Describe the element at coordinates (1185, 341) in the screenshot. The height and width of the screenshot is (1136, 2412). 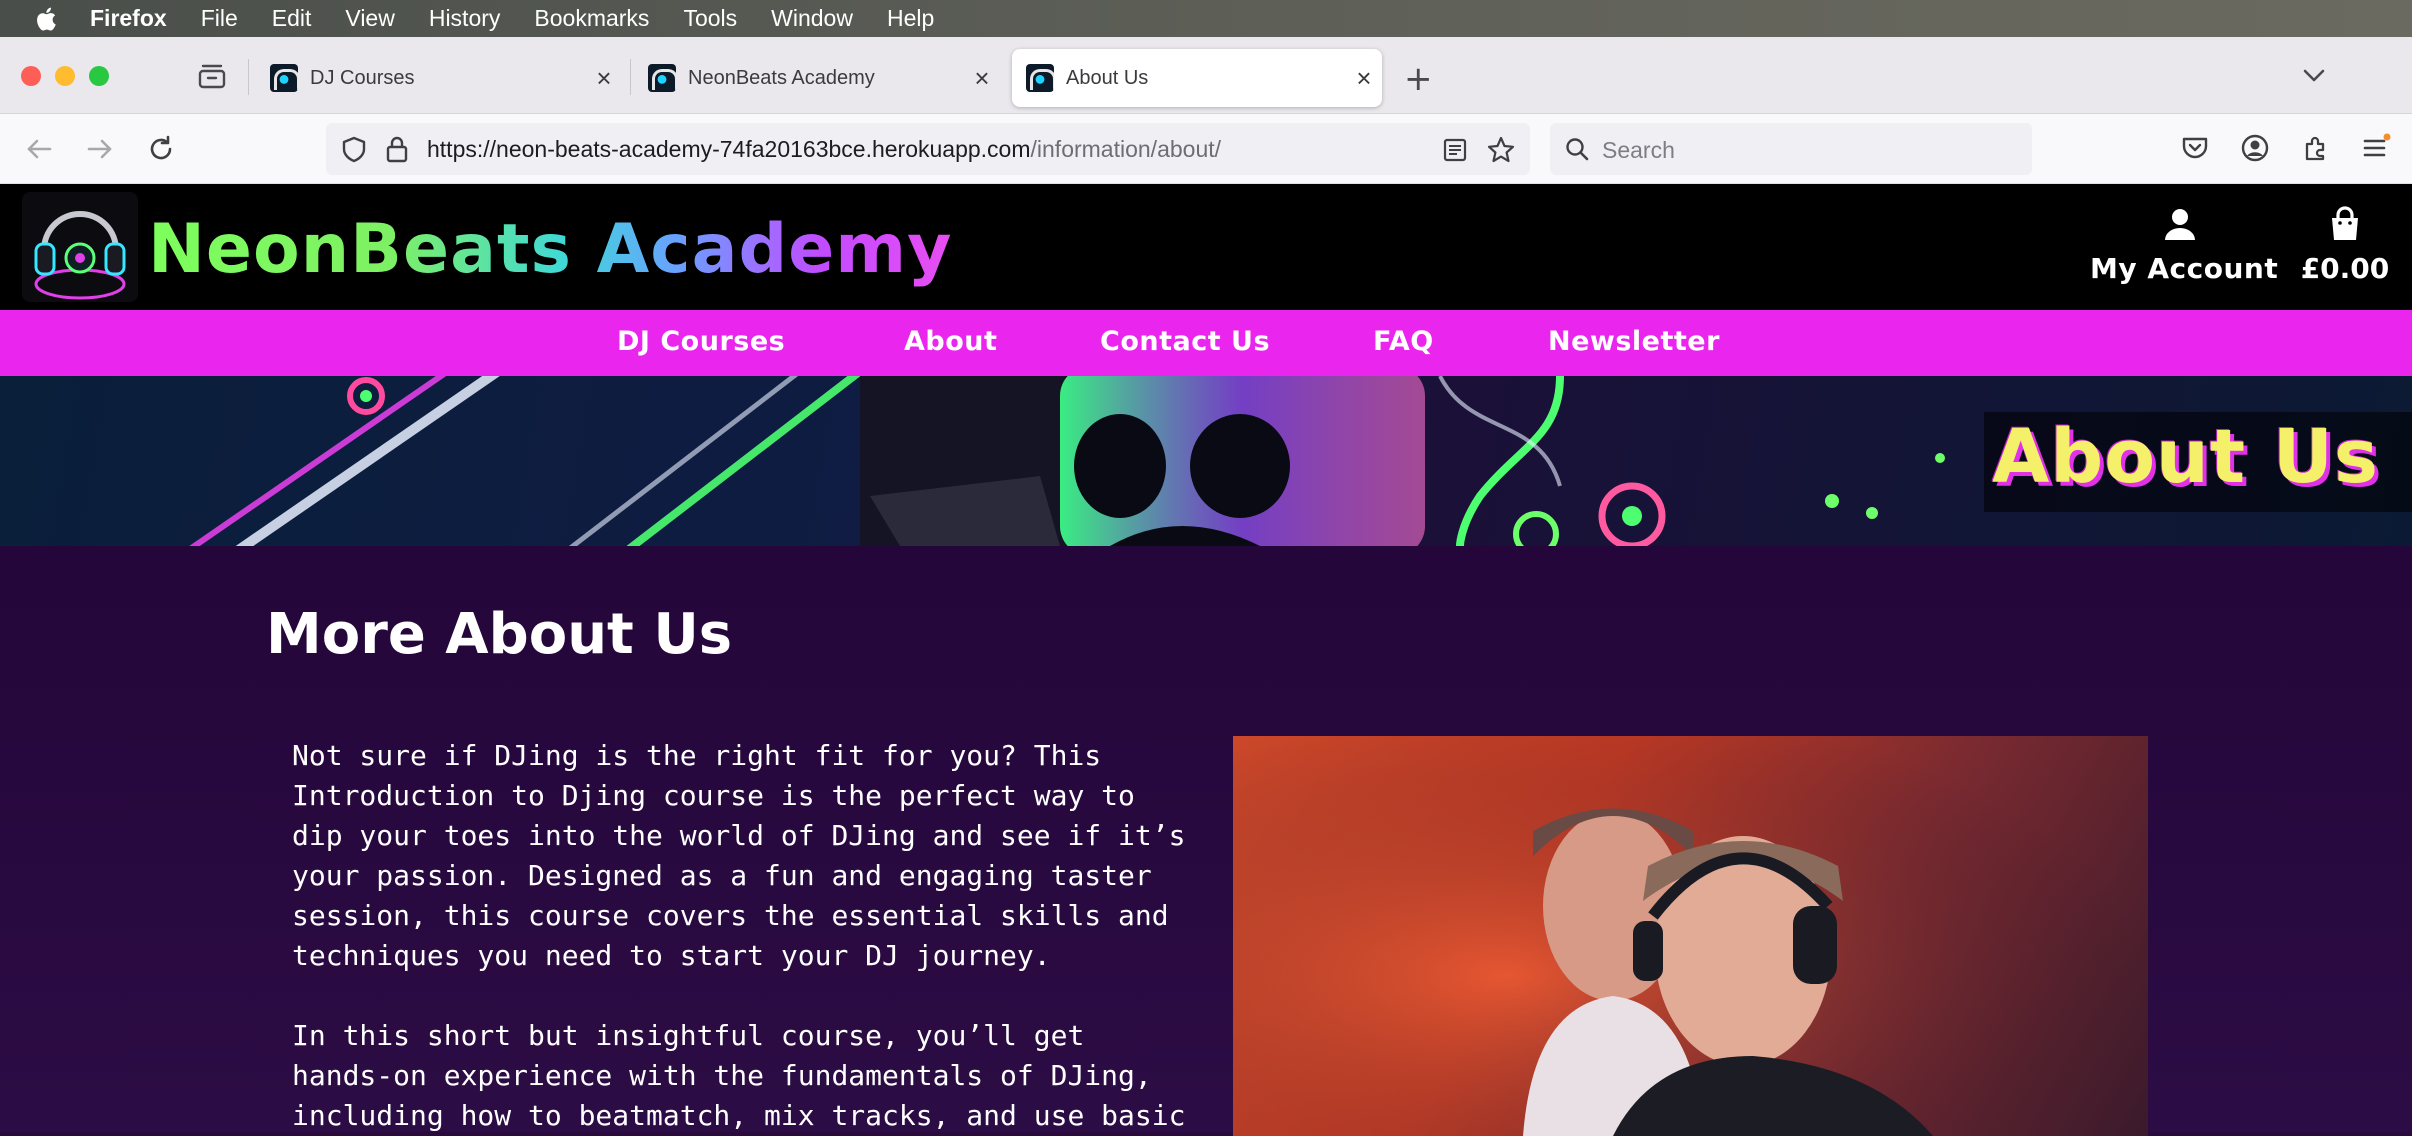
I see `nav-contact-us: Contact Us` at that location.